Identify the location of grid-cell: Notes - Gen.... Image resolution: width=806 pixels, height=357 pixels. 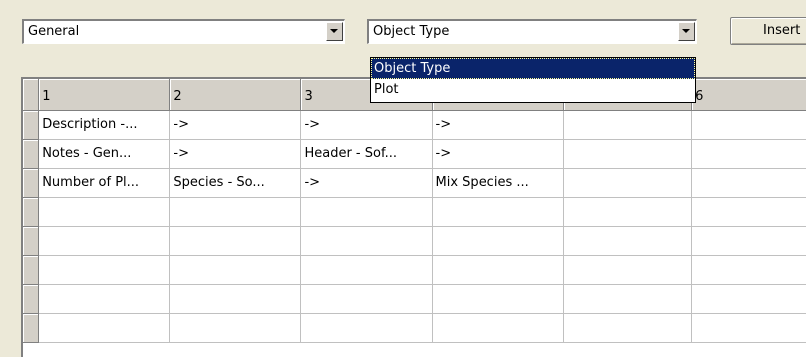
(104, 154).